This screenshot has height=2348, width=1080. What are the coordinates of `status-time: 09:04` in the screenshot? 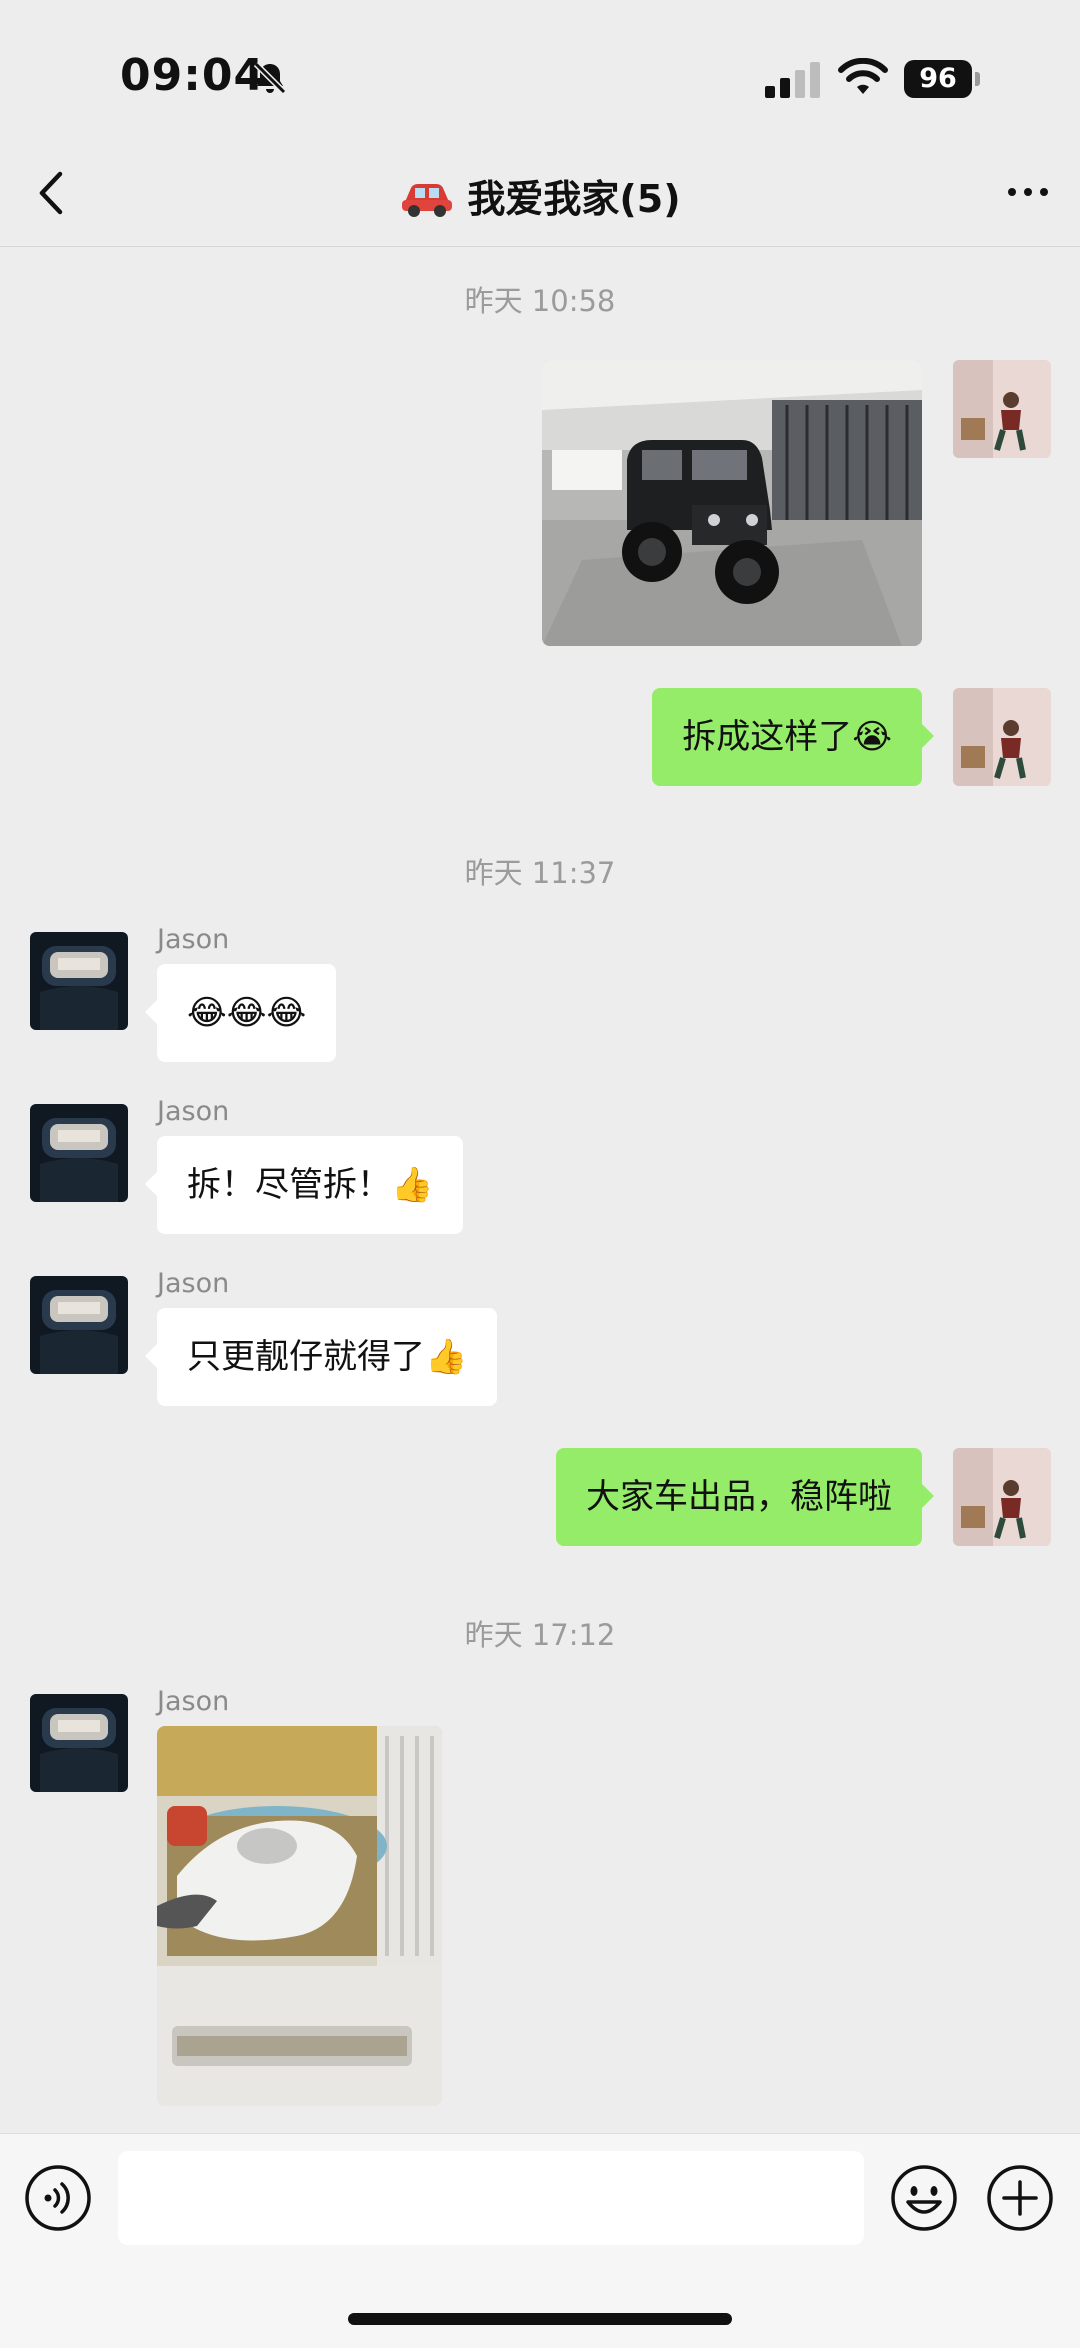 It's located at (193, 75).